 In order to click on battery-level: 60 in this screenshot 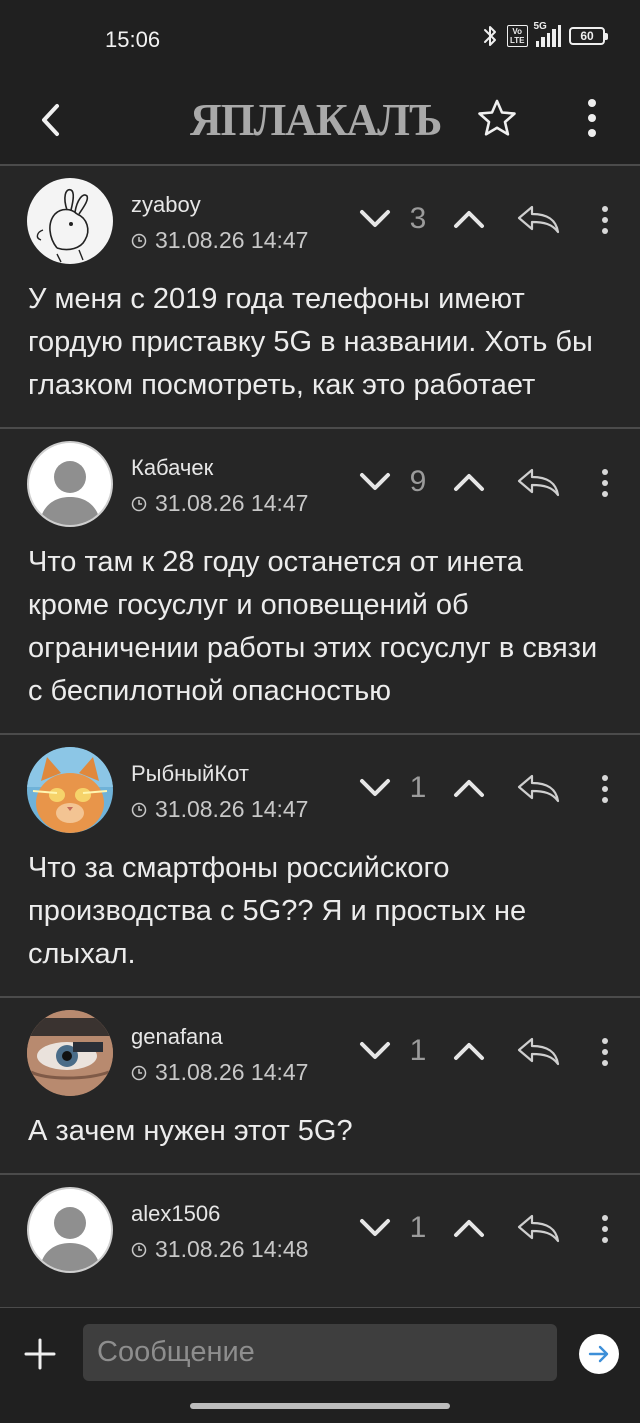, I will do `click(587, 36)`.